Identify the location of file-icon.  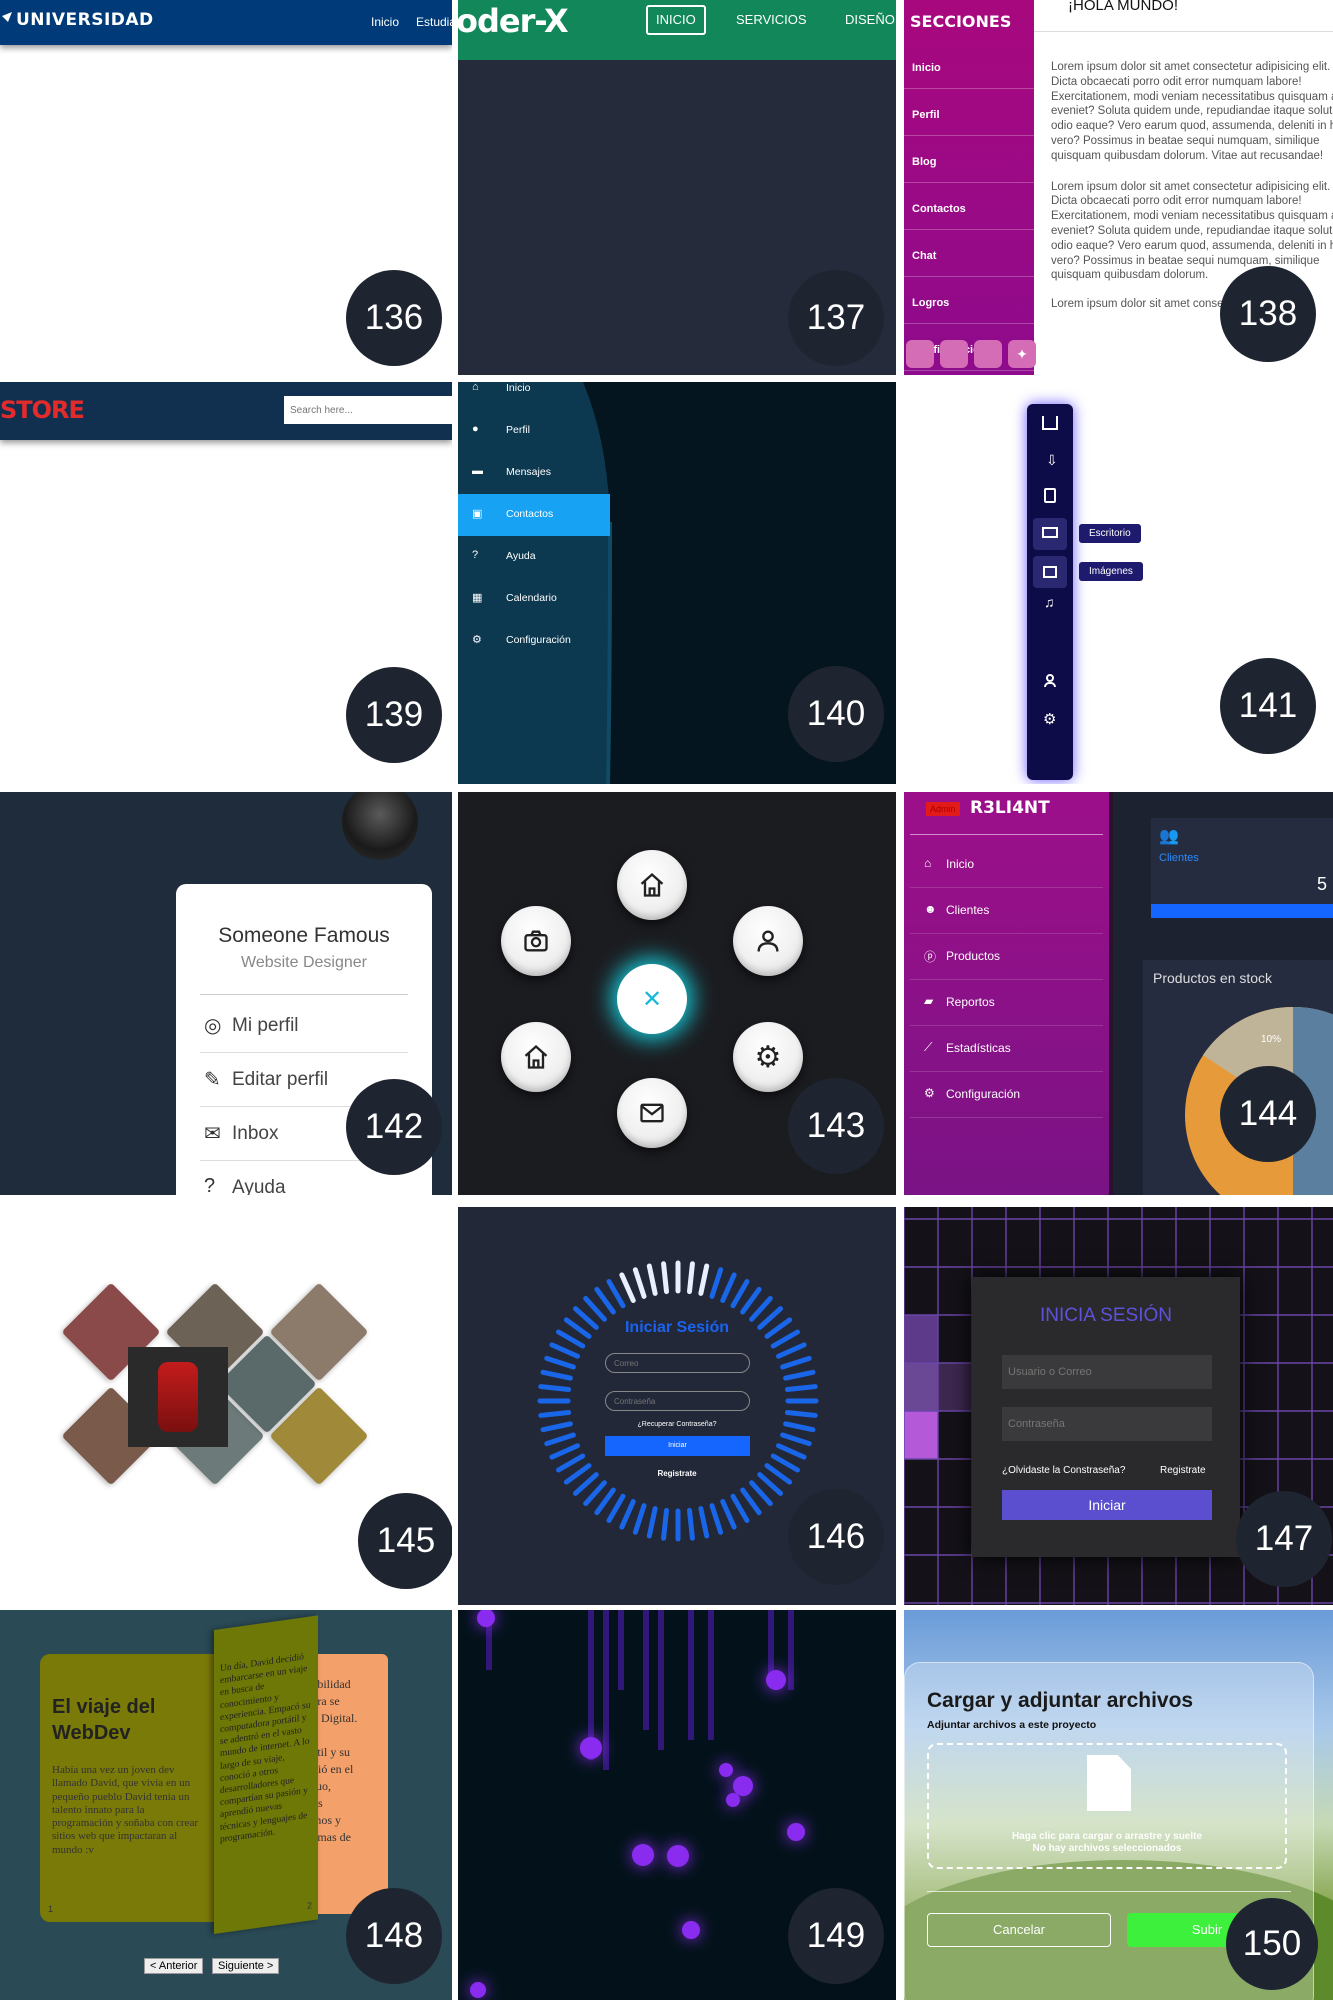
(1050, 495).